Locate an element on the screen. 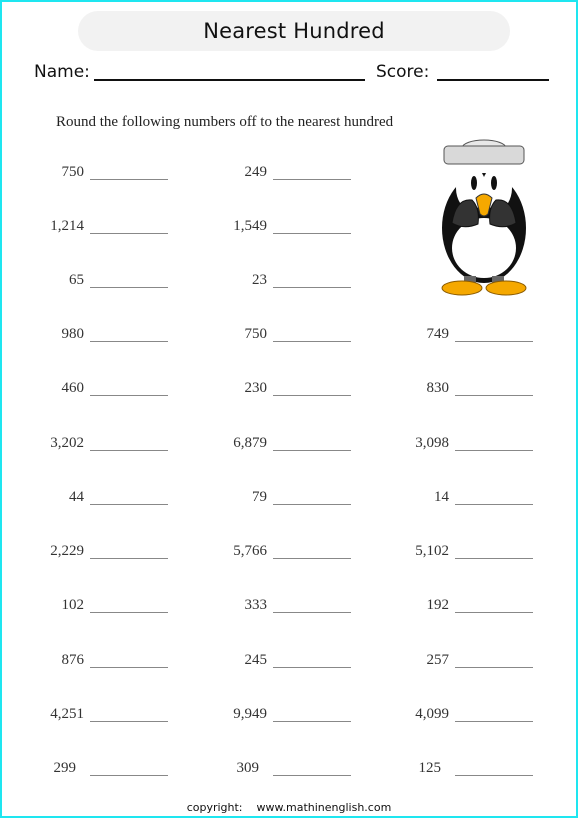 The width and height of the screenshot is (578, 818). title-banner: Nearest Hundred is located at coordinates (294, 31).